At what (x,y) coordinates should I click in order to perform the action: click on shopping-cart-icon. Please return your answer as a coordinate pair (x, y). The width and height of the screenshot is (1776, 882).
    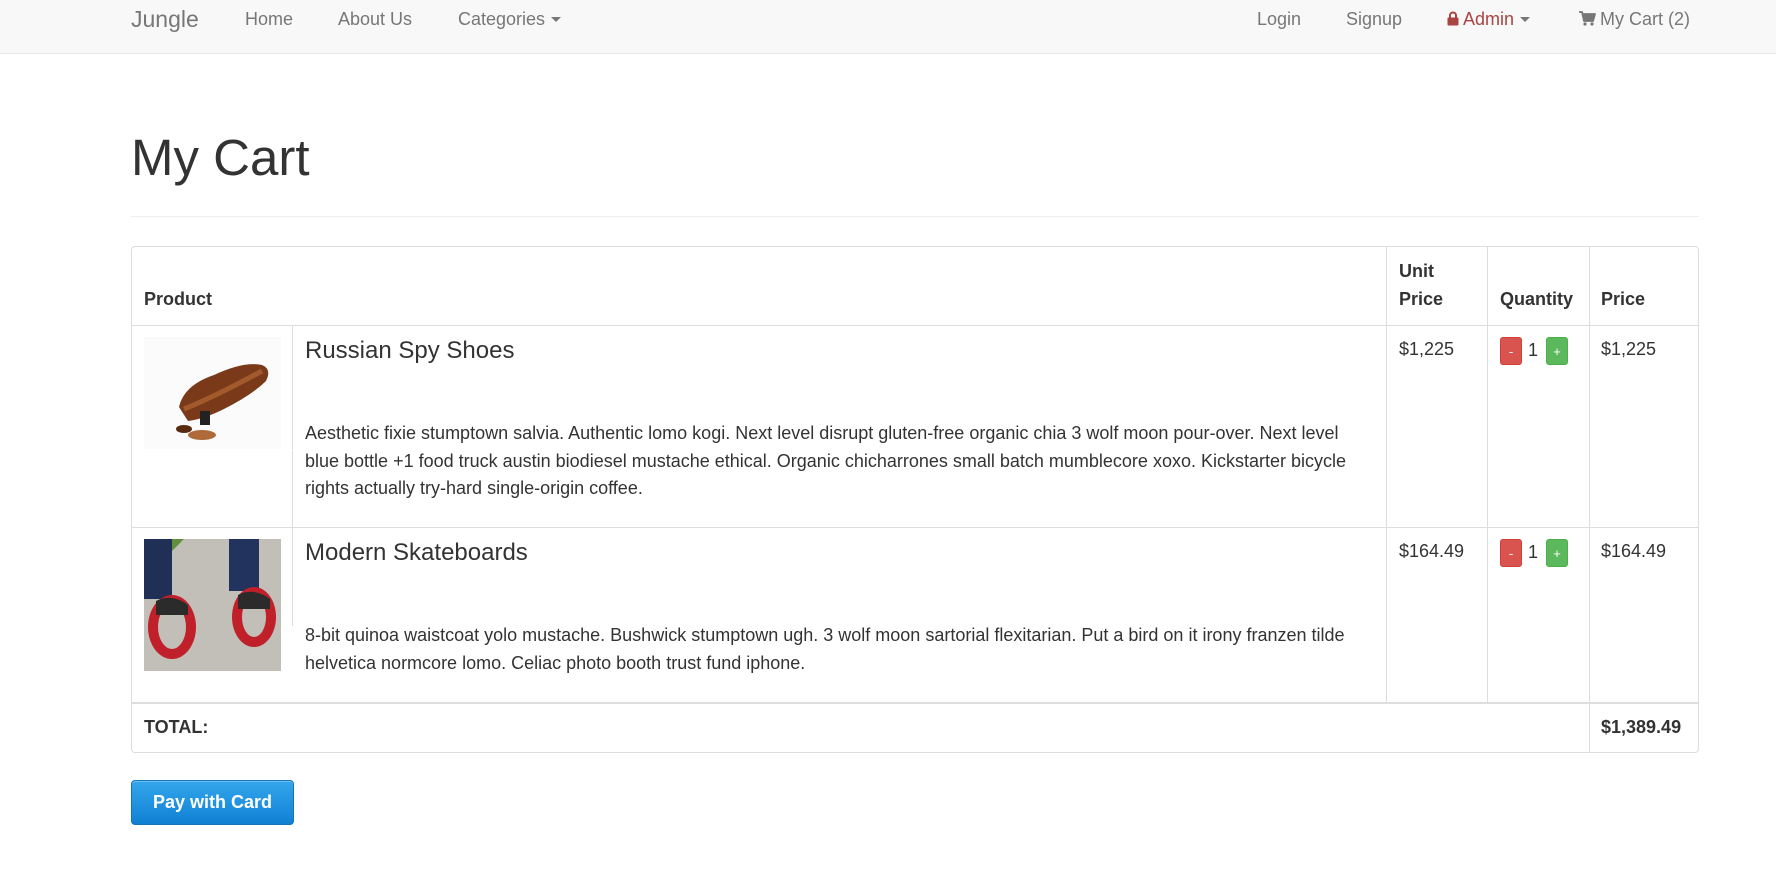
    Looking at the image, I should click on (1587, 18).